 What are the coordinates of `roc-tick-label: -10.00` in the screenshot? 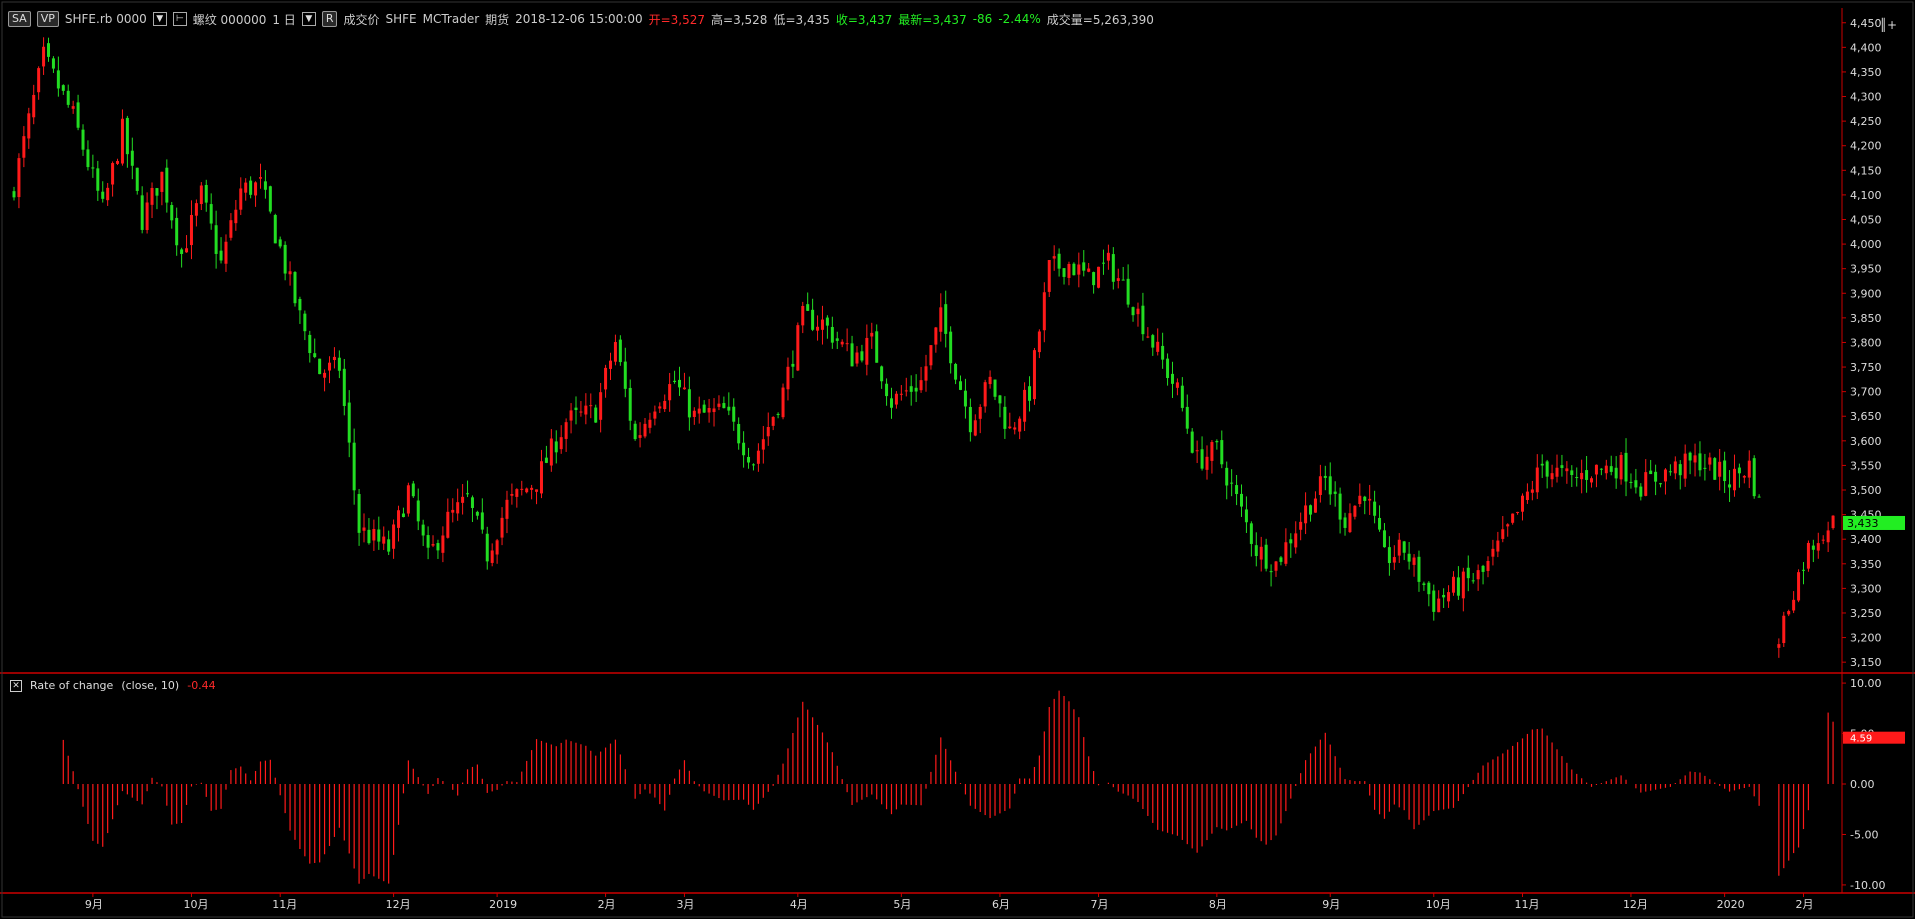 It's located at (1867, 885).